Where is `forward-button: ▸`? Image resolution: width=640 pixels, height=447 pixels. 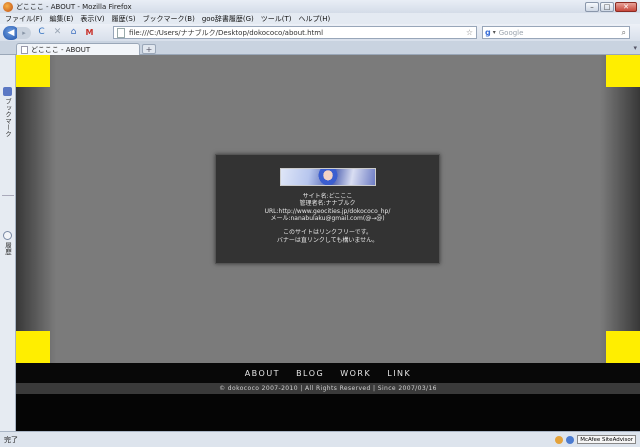 forward-button: ▸ is located at coordinates (24, 32).